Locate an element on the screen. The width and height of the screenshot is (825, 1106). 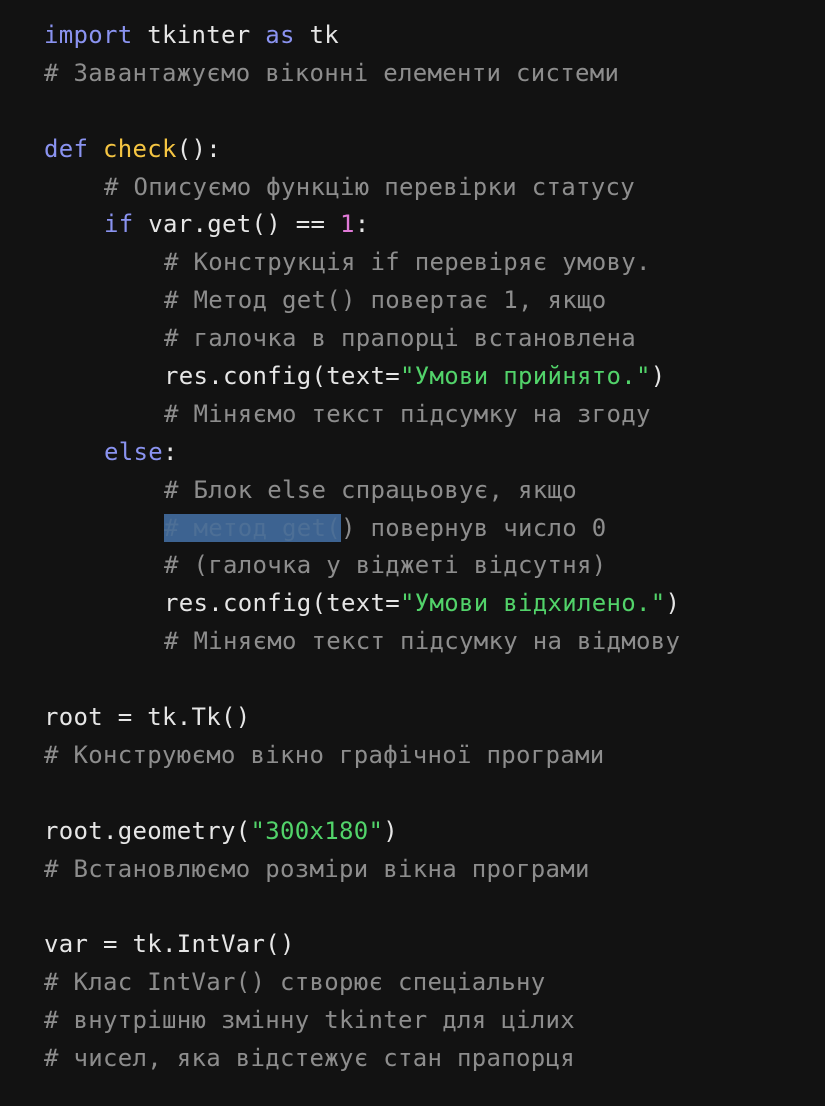
code-line-13: # Блок else спрацьовує, якщо is located at coordinates (429, 491).